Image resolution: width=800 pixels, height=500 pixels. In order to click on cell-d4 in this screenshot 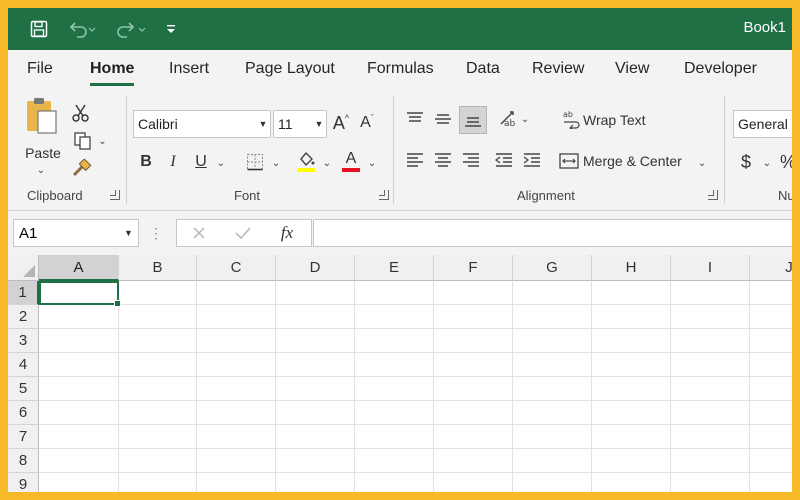, I will do `click(315, 365)`.